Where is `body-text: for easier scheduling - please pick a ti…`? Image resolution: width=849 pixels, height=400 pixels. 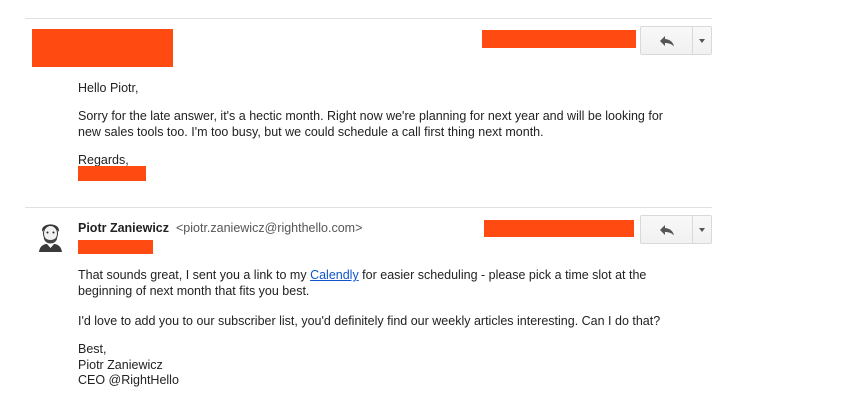 body-text: for easier scheduling - please pick a ti… is located at coordinates (502, 275).